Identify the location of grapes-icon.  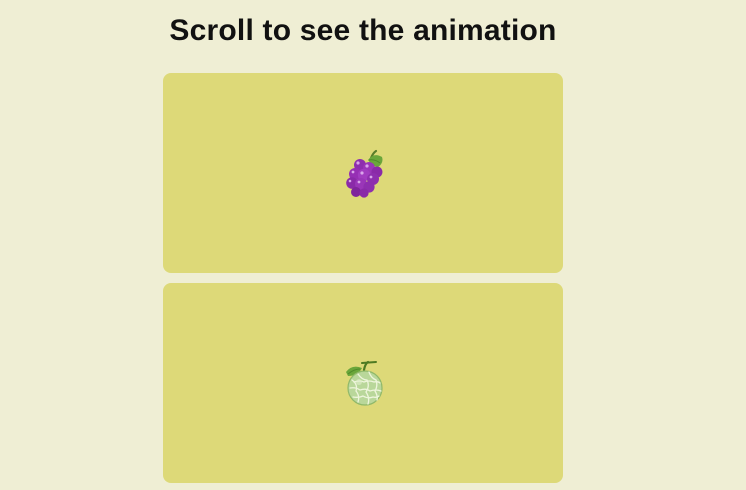
(364, 173).